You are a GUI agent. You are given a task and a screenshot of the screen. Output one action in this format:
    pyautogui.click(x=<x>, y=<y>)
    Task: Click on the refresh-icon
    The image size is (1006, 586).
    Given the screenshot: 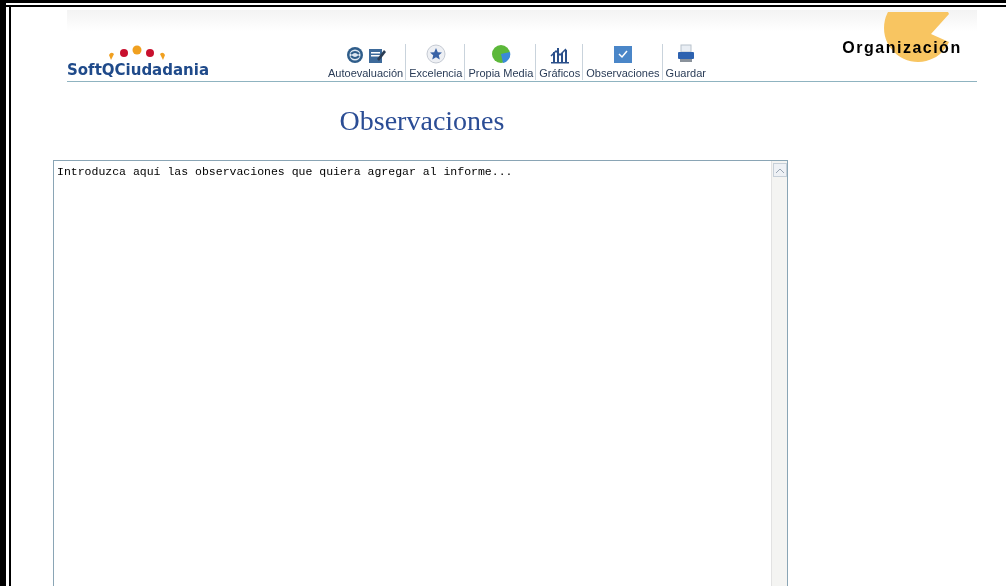 What is the action you would take?
    pyautogui.click(x=354, y=55)
    